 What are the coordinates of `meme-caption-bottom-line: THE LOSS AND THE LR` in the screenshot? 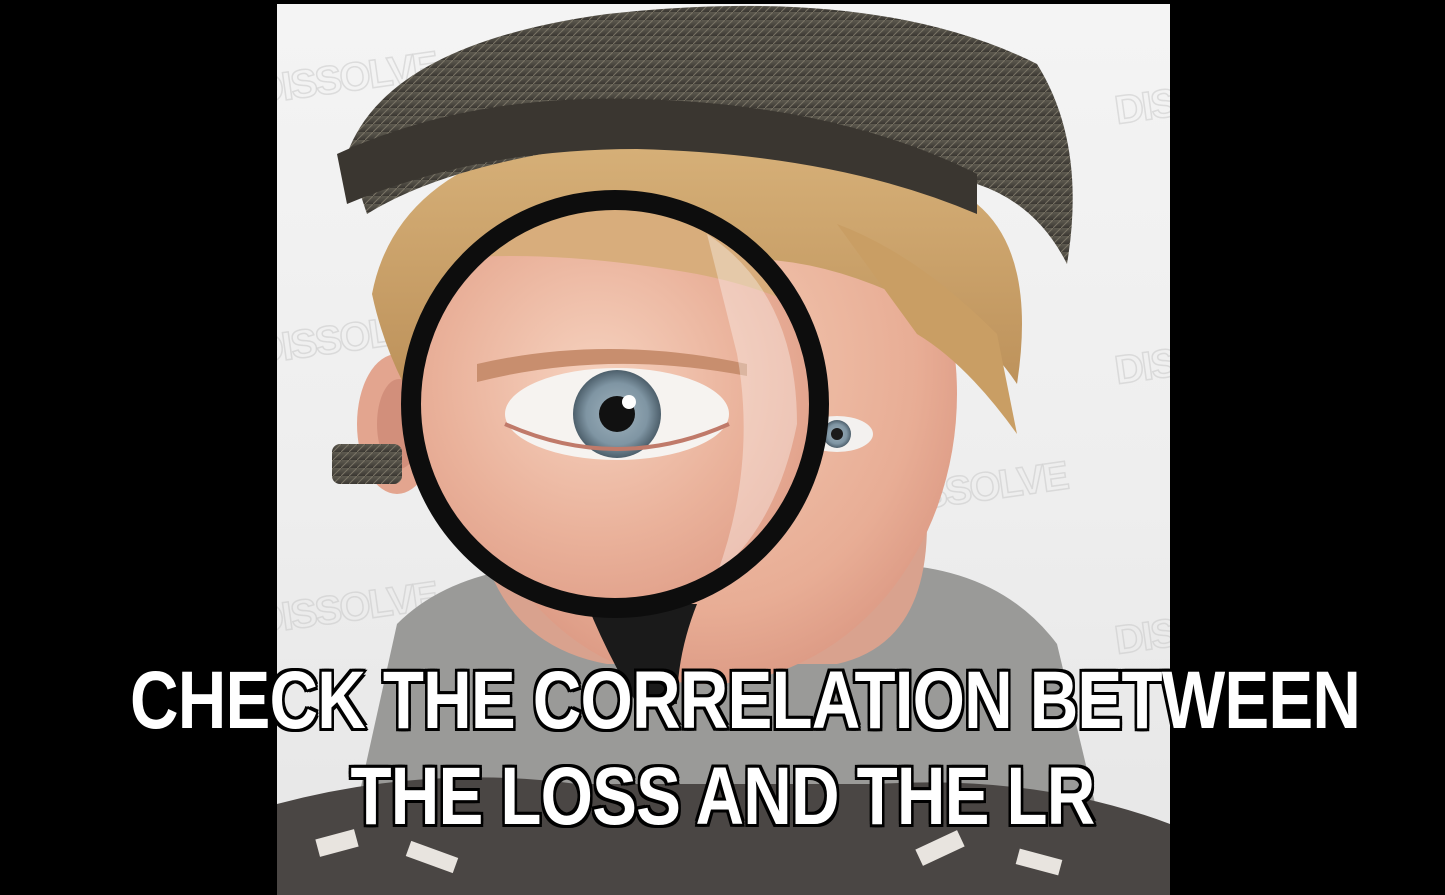 It's located at (723, 796).